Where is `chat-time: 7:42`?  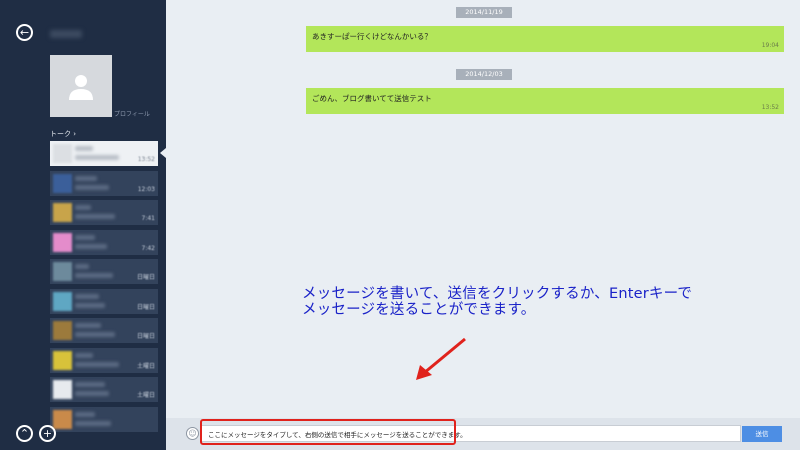
chat-time: 7:42 is located at coordinates (148, 248).